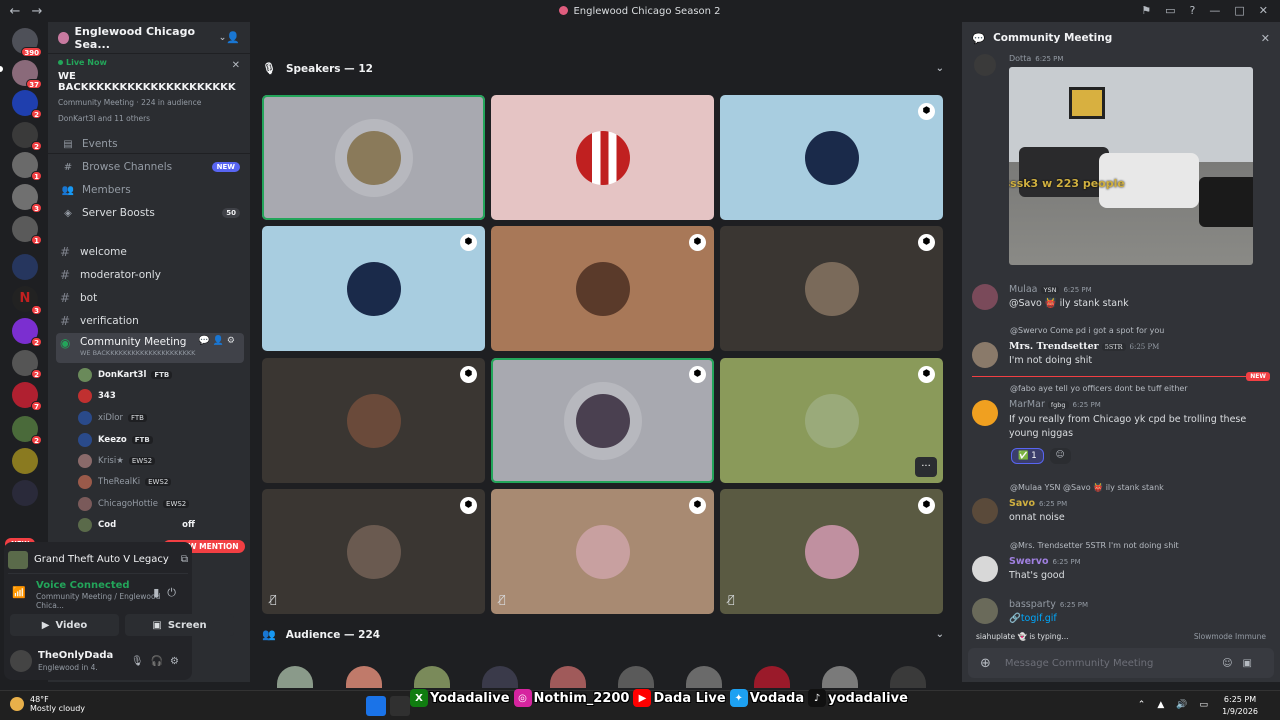 The width and height of the screenshot is (1280, 720). Describe the element at coordinates (603, 634) in the screenshot. I see `audience-header: 👥 Audience — 224 ⌄` at that location.